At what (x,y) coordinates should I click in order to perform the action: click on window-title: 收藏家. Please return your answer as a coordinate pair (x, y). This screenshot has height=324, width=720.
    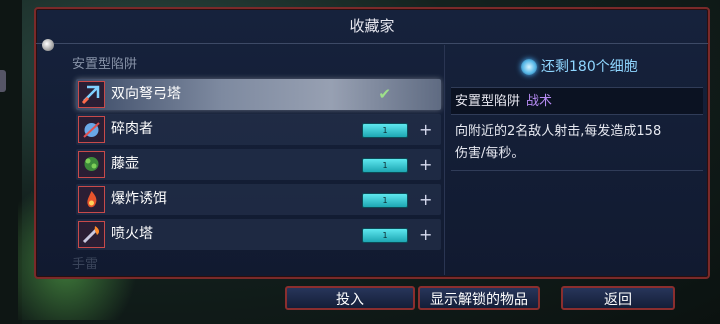
    Looking at the image, I should click on (372, 26).